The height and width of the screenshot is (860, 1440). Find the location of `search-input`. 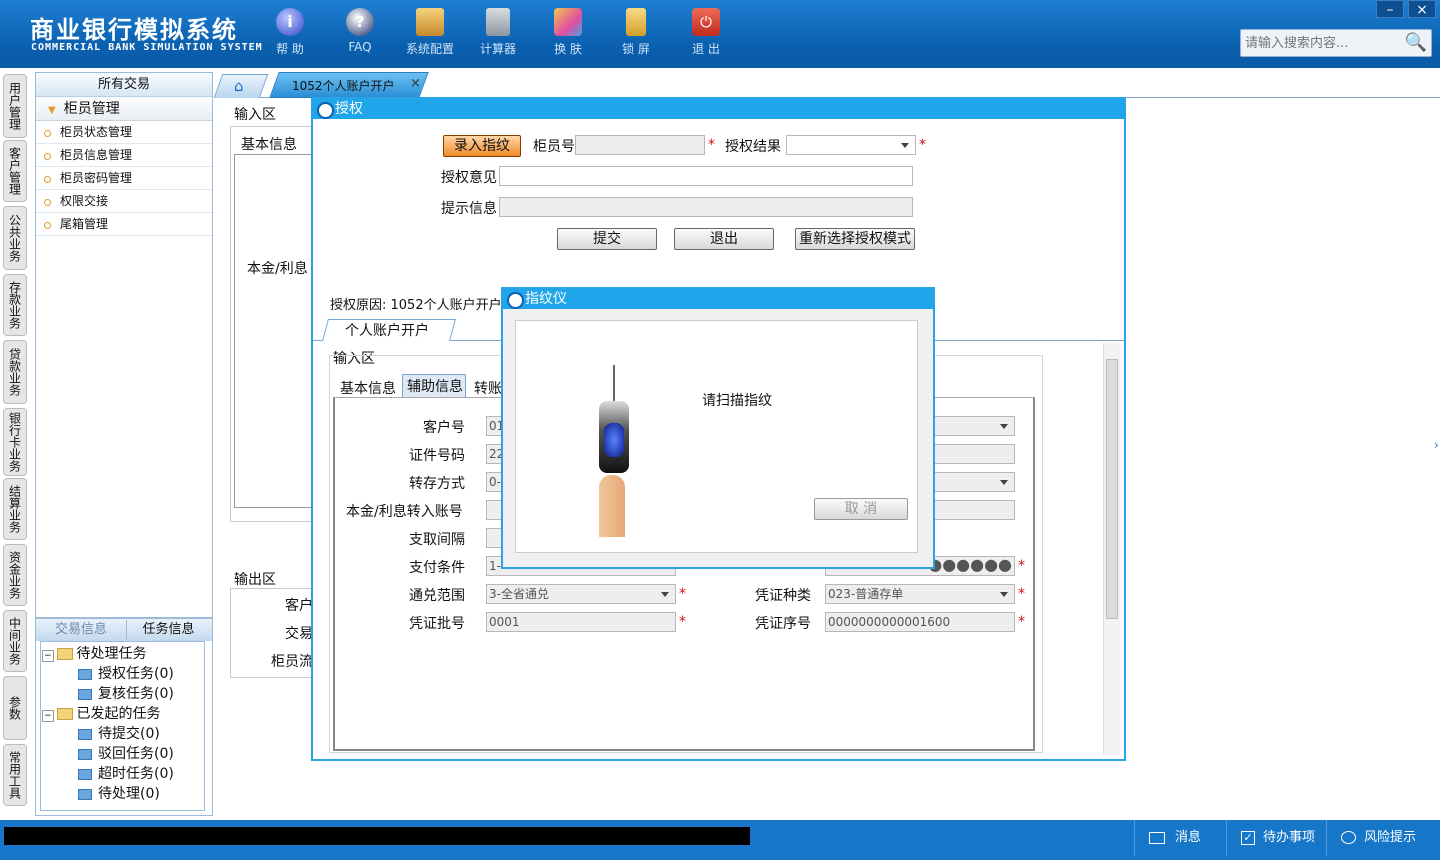

search-input is located at coordinates (1321, 43).